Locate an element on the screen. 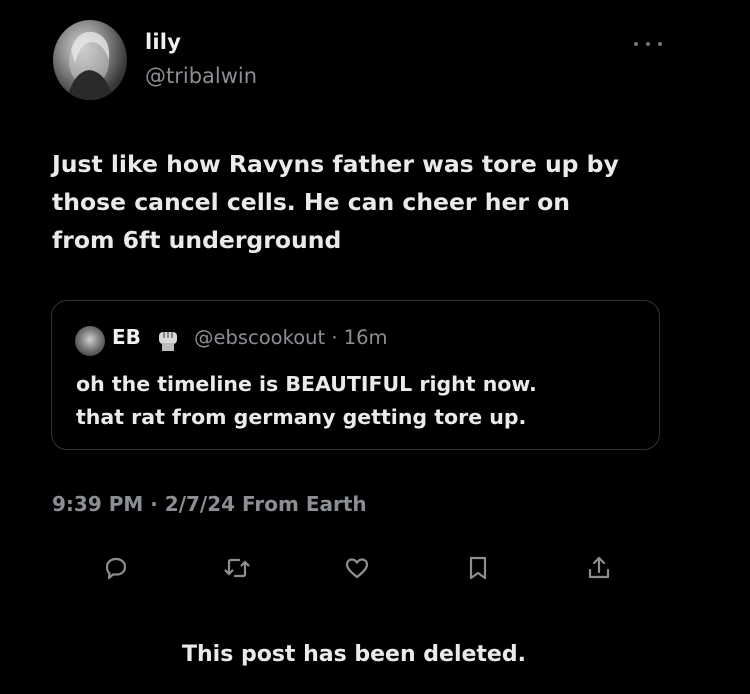  quote-handle-time: @ebscookout · 16m is located at coordinates (291, 337).